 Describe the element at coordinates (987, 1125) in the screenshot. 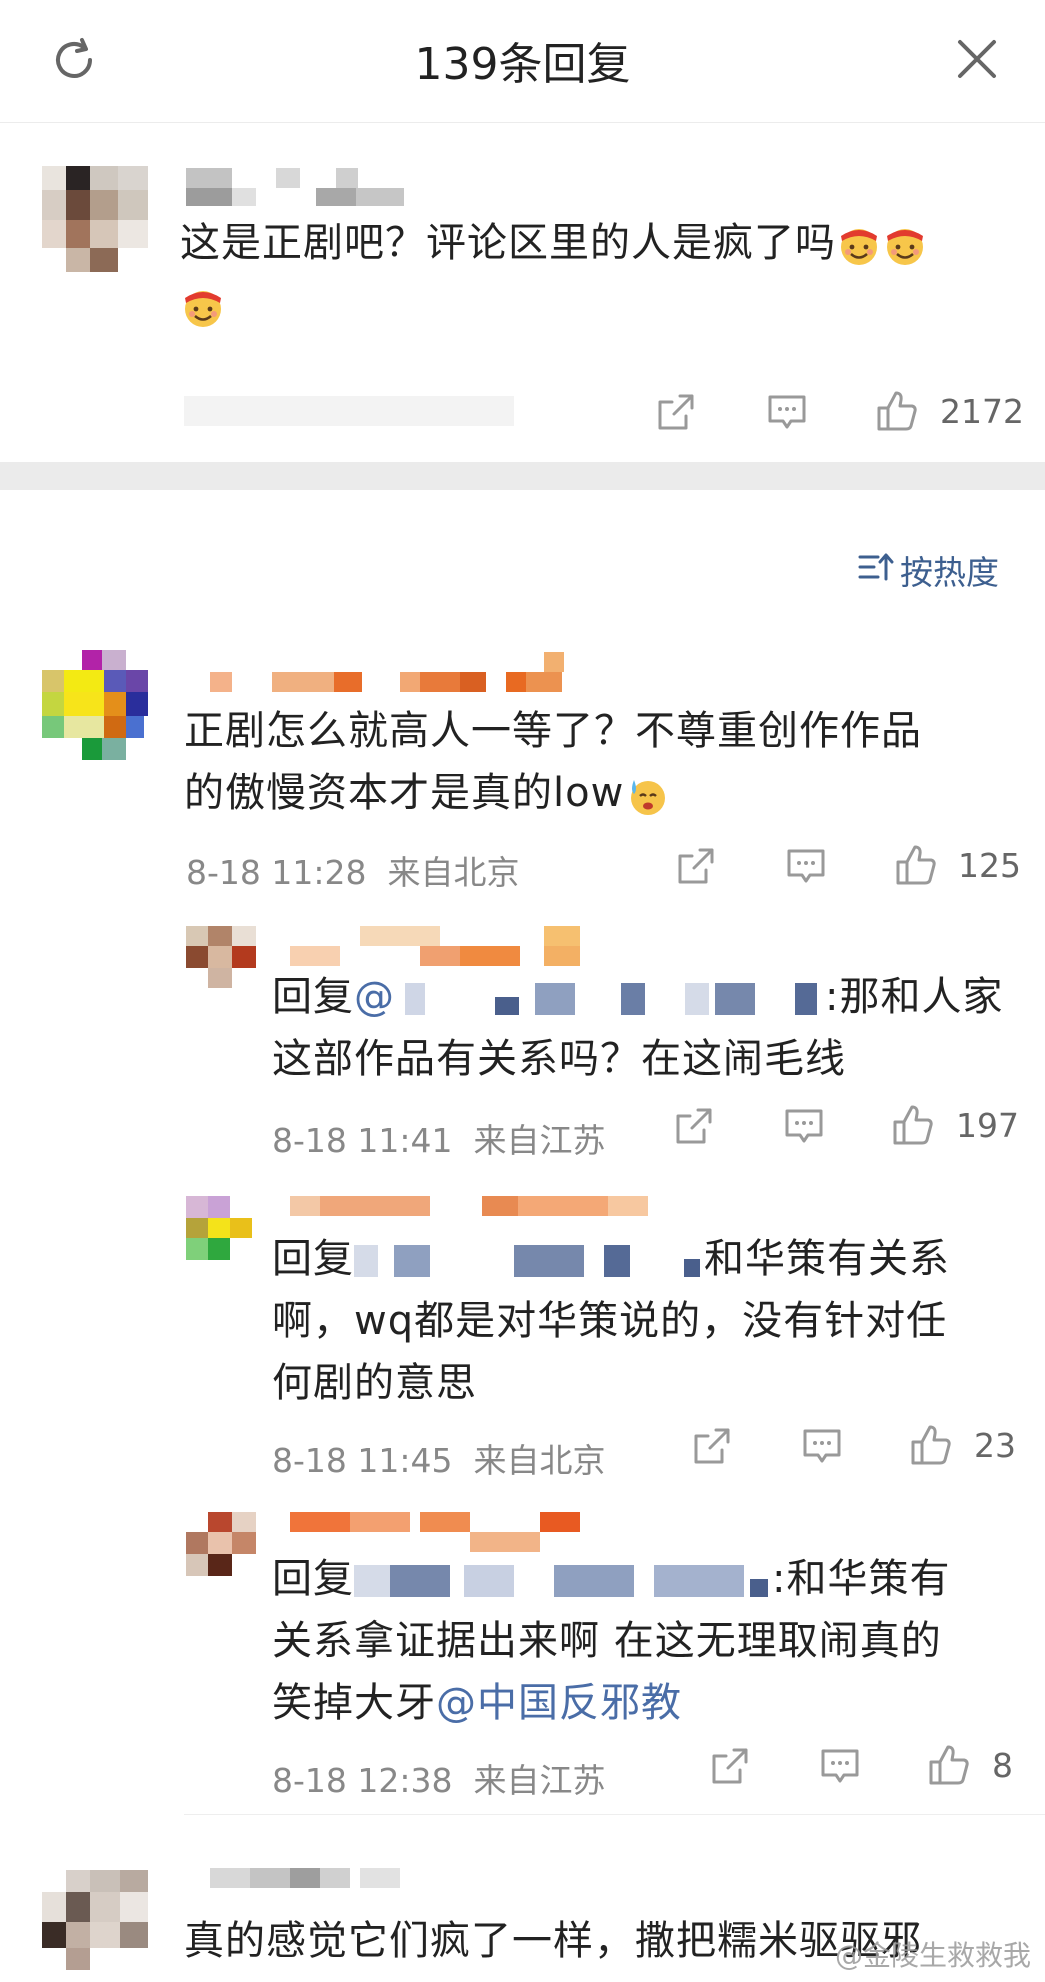

I see `like-count: 197` at that location.